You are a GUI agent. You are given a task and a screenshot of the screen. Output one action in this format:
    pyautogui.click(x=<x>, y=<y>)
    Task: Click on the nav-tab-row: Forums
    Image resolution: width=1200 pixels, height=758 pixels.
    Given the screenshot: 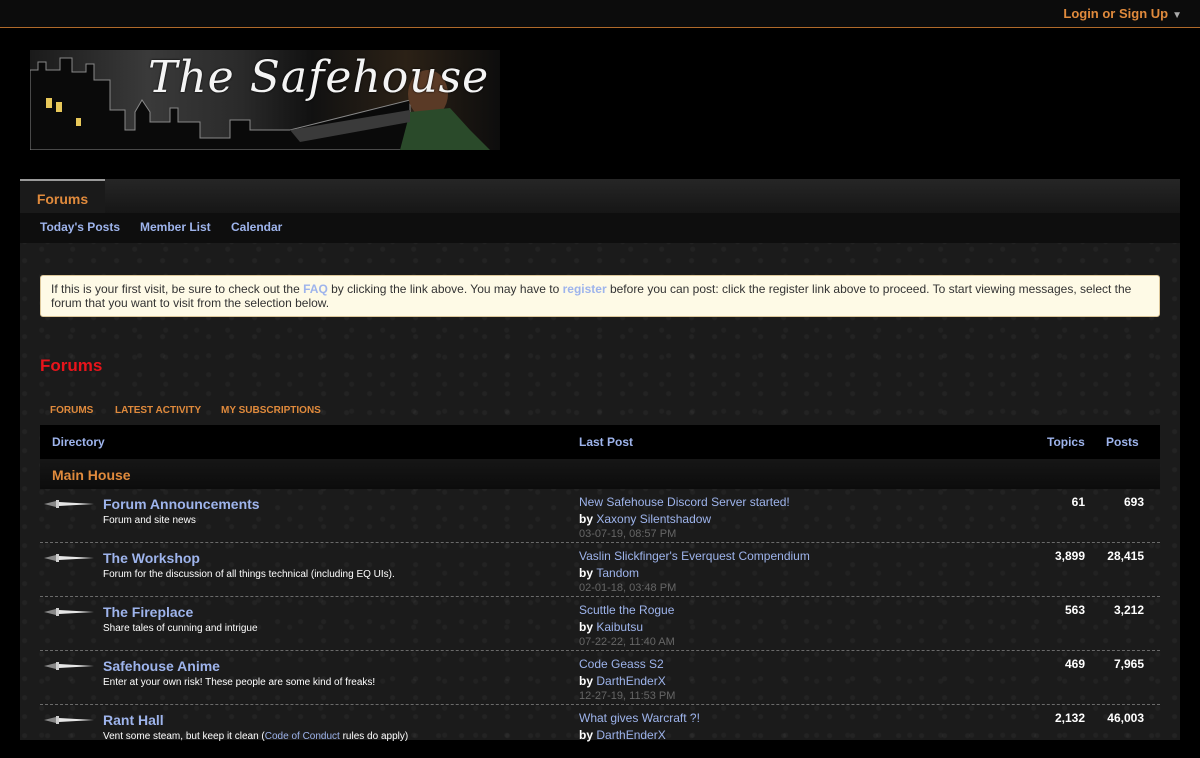 What is the action you would take?
    pyautogui.click(x=600, y=197)
    